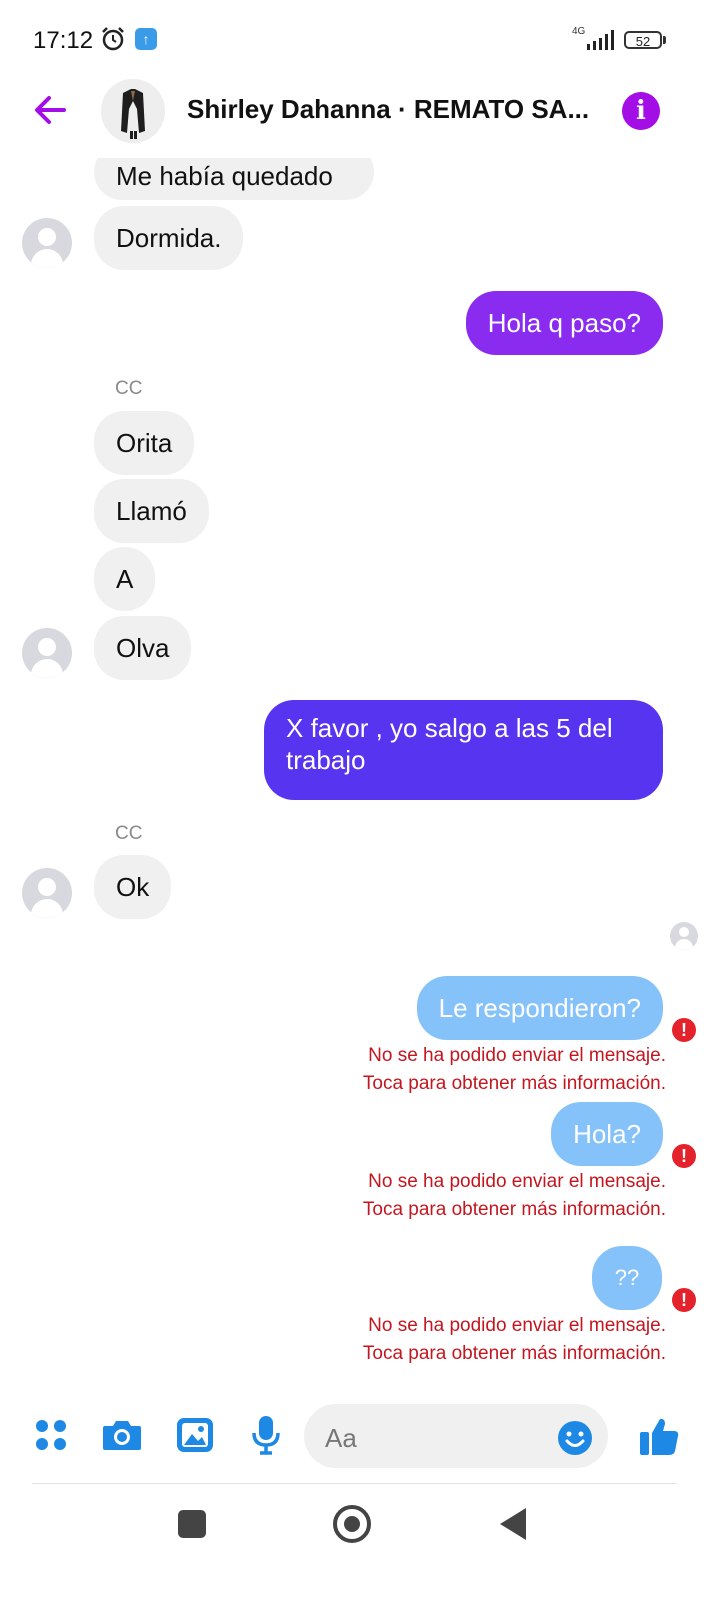  What do you see at coordinates (133, 887) in the screenshot?
I see `message-bubble-incoming: Ok` at bounding box center [133, 887].